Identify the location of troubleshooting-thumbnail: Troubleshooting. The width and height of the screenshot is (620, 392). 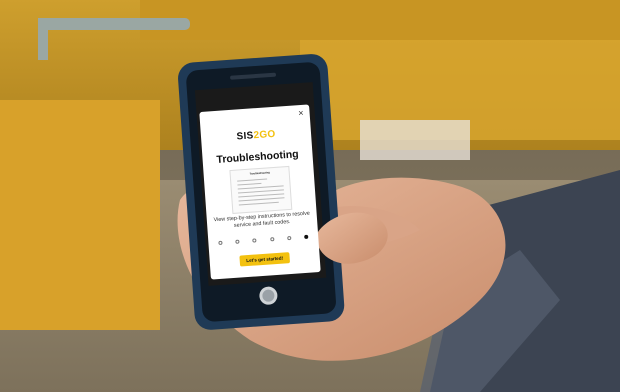
(261, 189).